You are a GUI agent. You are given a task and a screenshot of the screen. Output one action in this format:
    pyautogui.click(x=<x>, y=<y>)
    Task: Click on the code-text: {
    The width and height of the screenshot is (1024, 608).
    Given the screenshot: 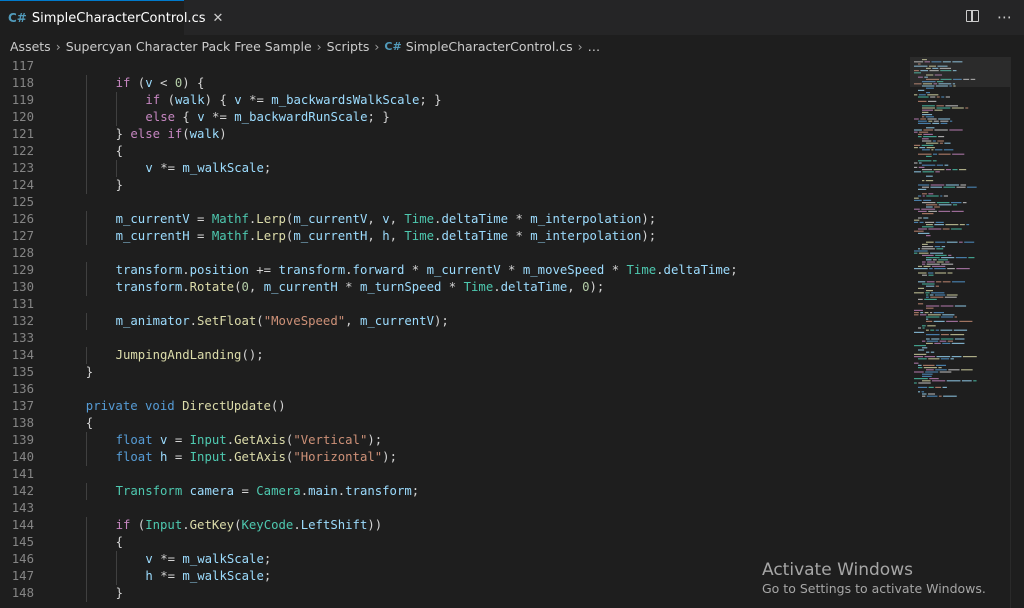 What is the action you would take?
    pyautogui.click(x=119, y=151)
    